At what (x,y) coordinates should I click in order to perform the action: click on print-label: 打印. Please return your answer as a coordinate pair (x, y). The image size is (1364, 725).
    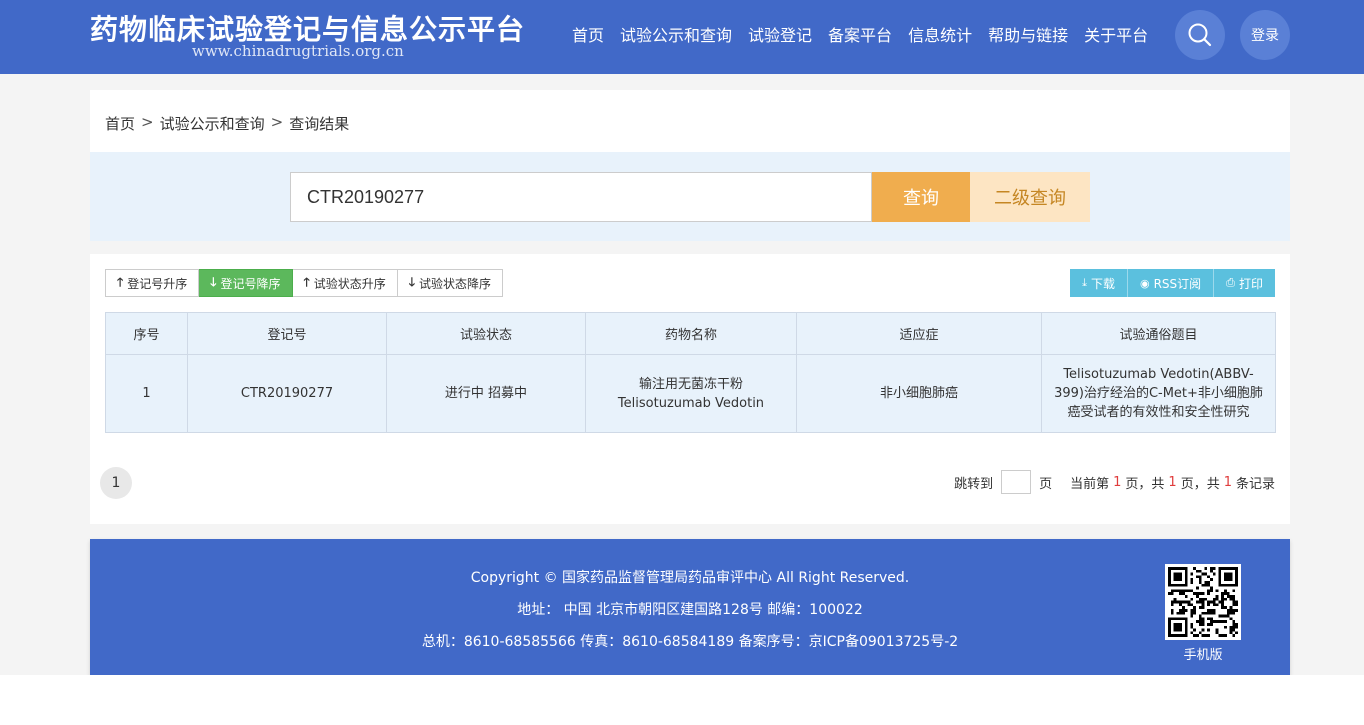
    Looking at the image, I should click on (1250, 283).